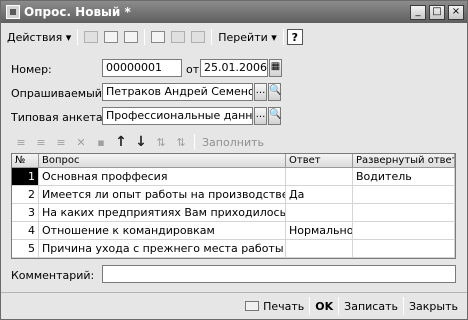 The height and width of the screenshot is (320, 468). What do you see at coordinates (158, 37) in the screenshot?
I see `post-icon` at bounding box center [158, 37].